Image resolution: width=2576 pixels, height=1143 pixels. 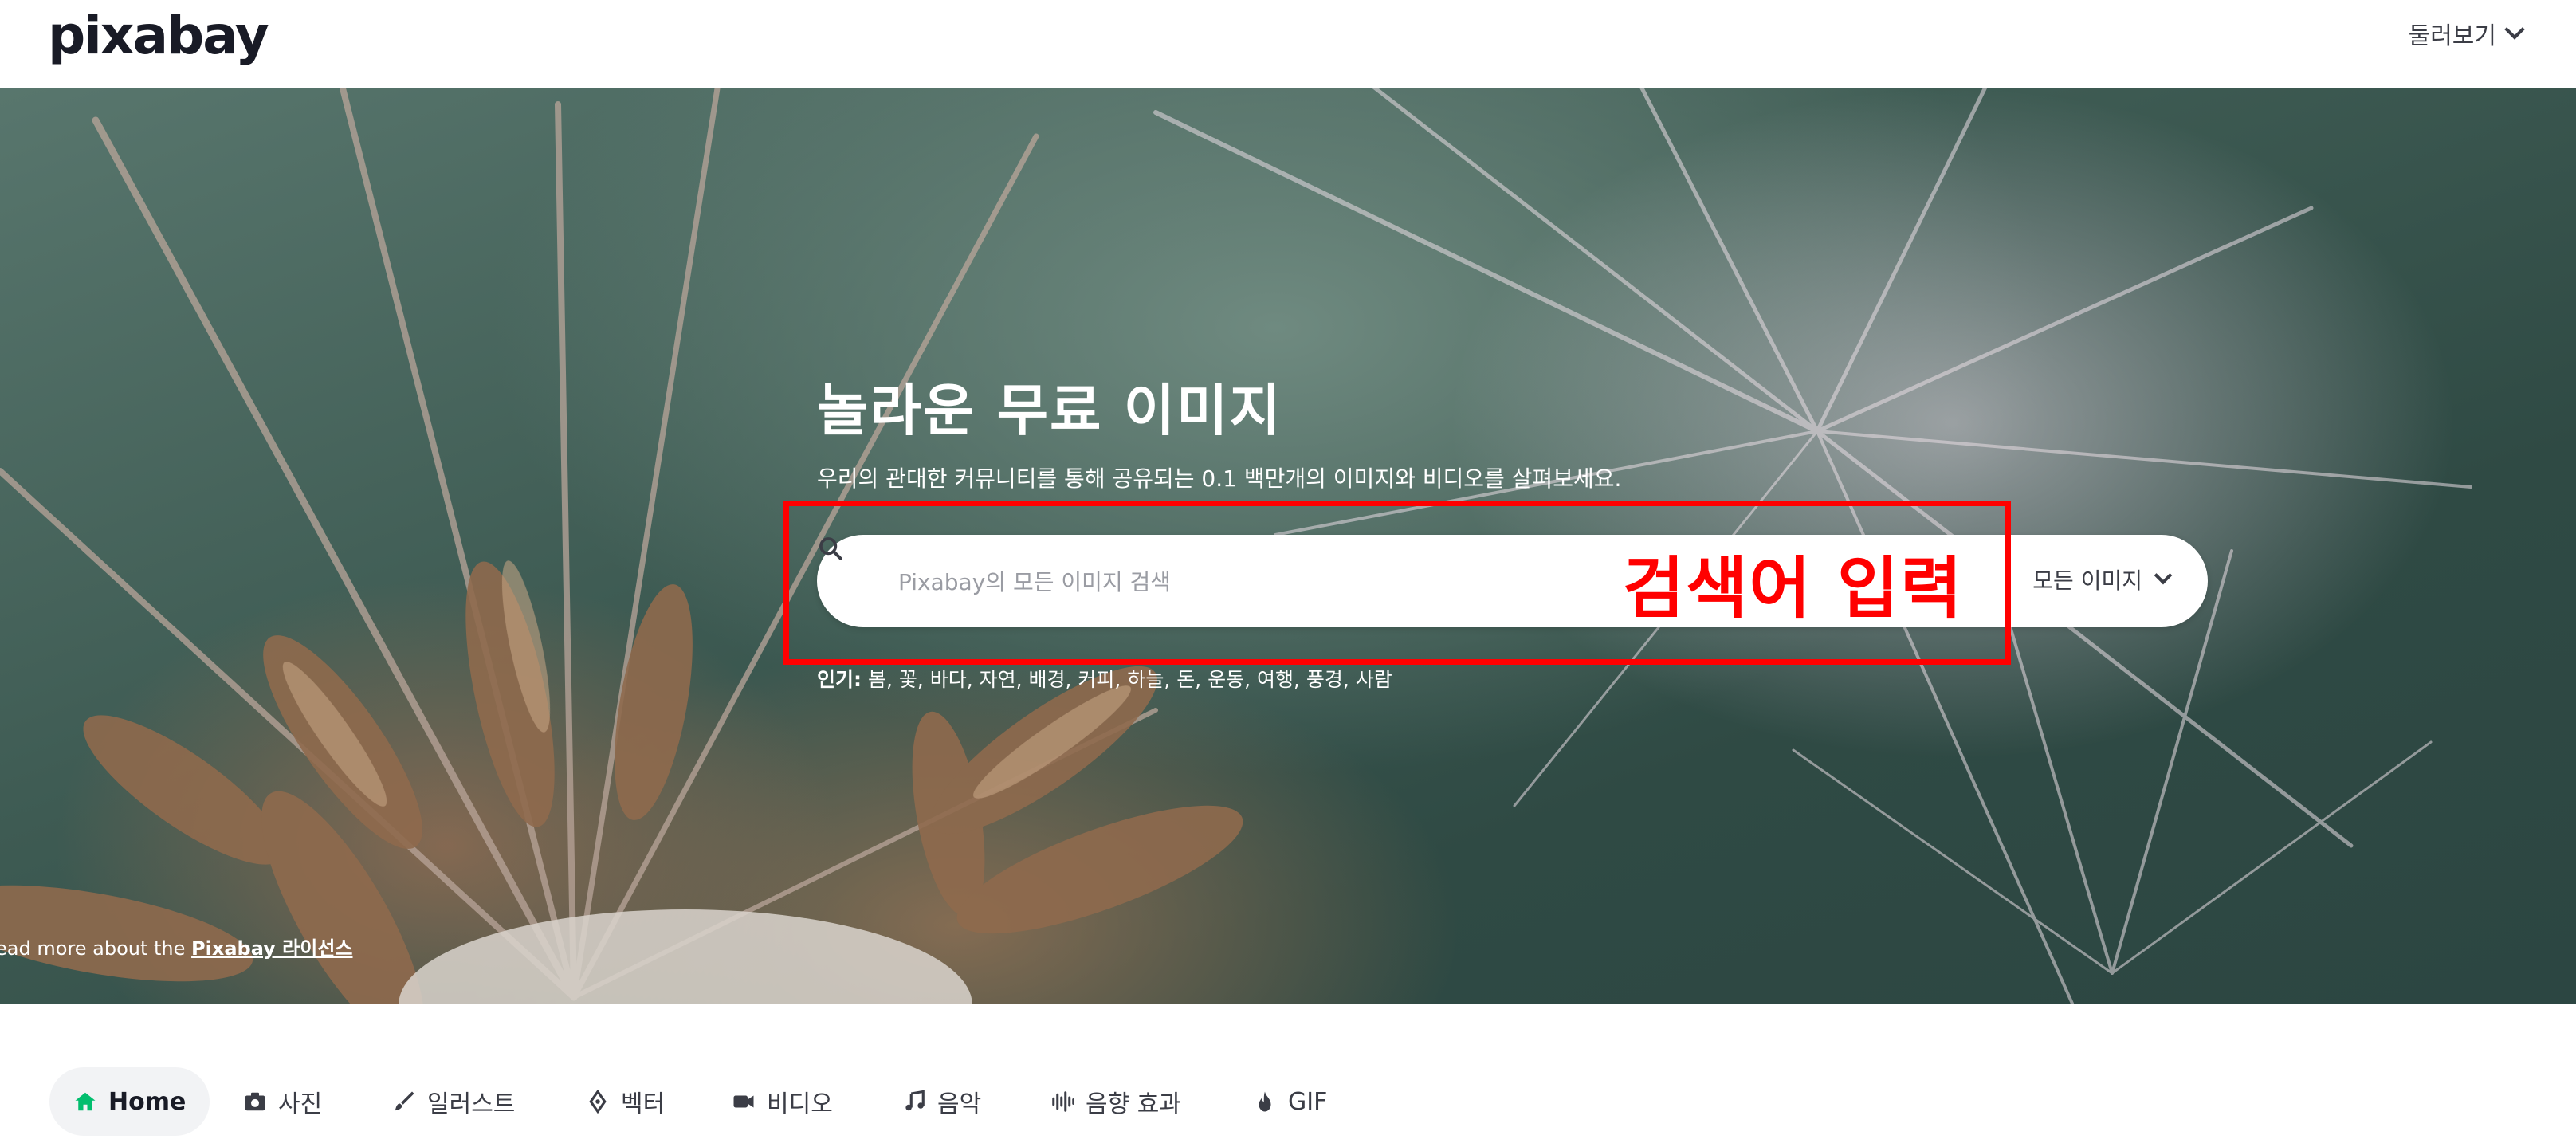 What do you see at coordinates (915, 1101) in the screenshot?
I see `music-note-icon` at bounding box center [915, 1101].